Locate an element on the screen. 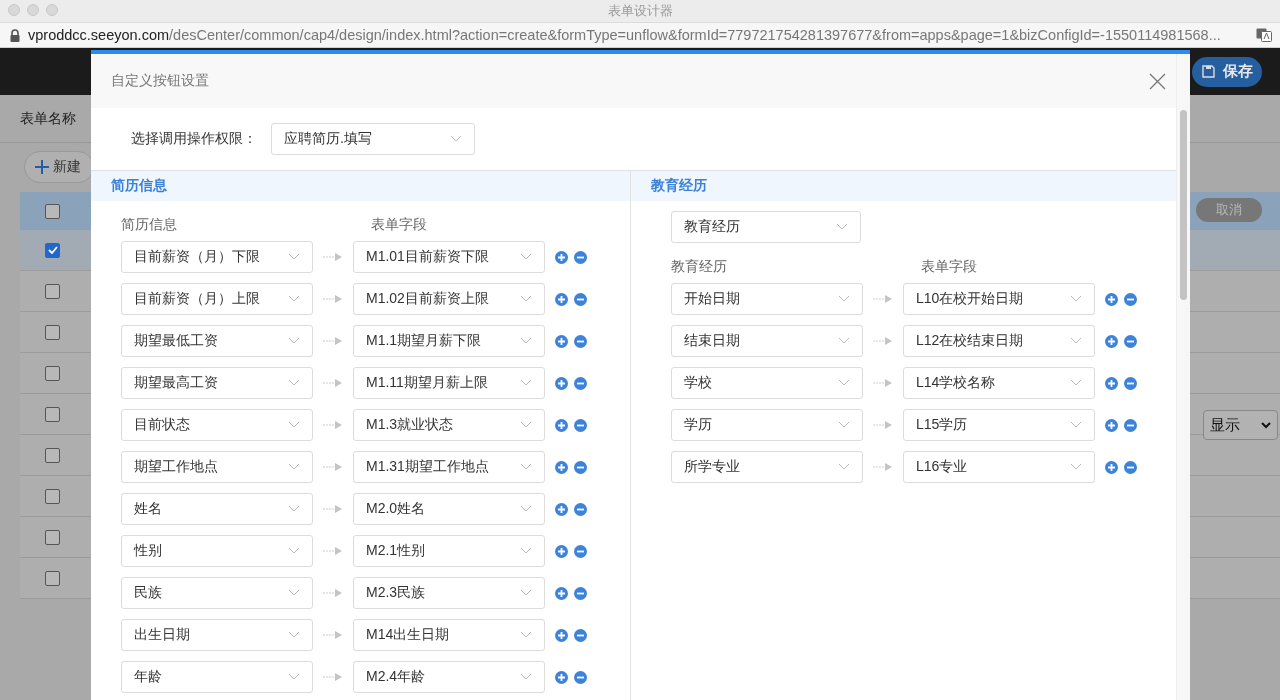 The height and width of the screenshot is (700, 1280). field-dropdown: M1.3就业状态 is located at coordinates (449, 425).